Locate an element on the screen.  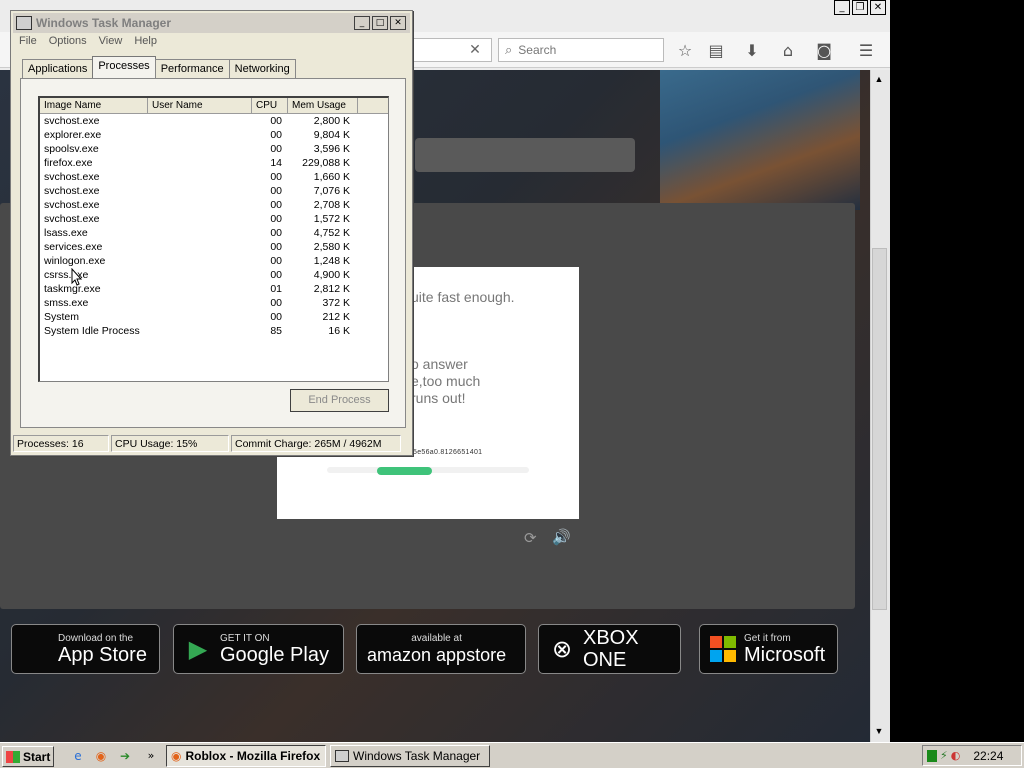
table-row: taskmgr.exe 01 2,812 K is located at coordinates (214, 289).